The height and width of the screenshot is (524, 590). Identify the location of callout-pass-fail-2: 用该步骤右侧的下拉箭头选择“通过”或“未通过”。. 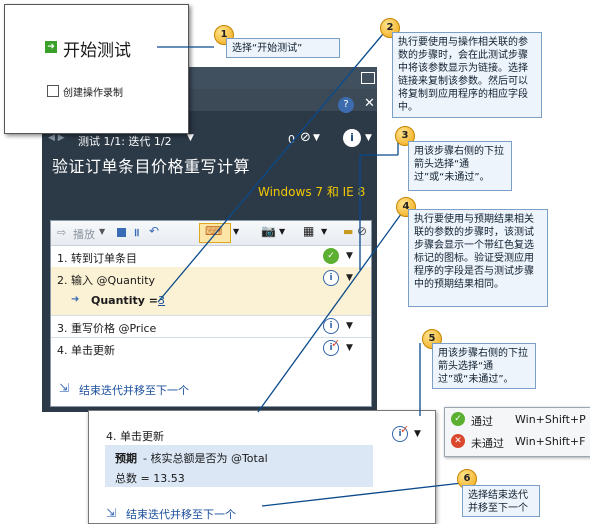
(484, 366).